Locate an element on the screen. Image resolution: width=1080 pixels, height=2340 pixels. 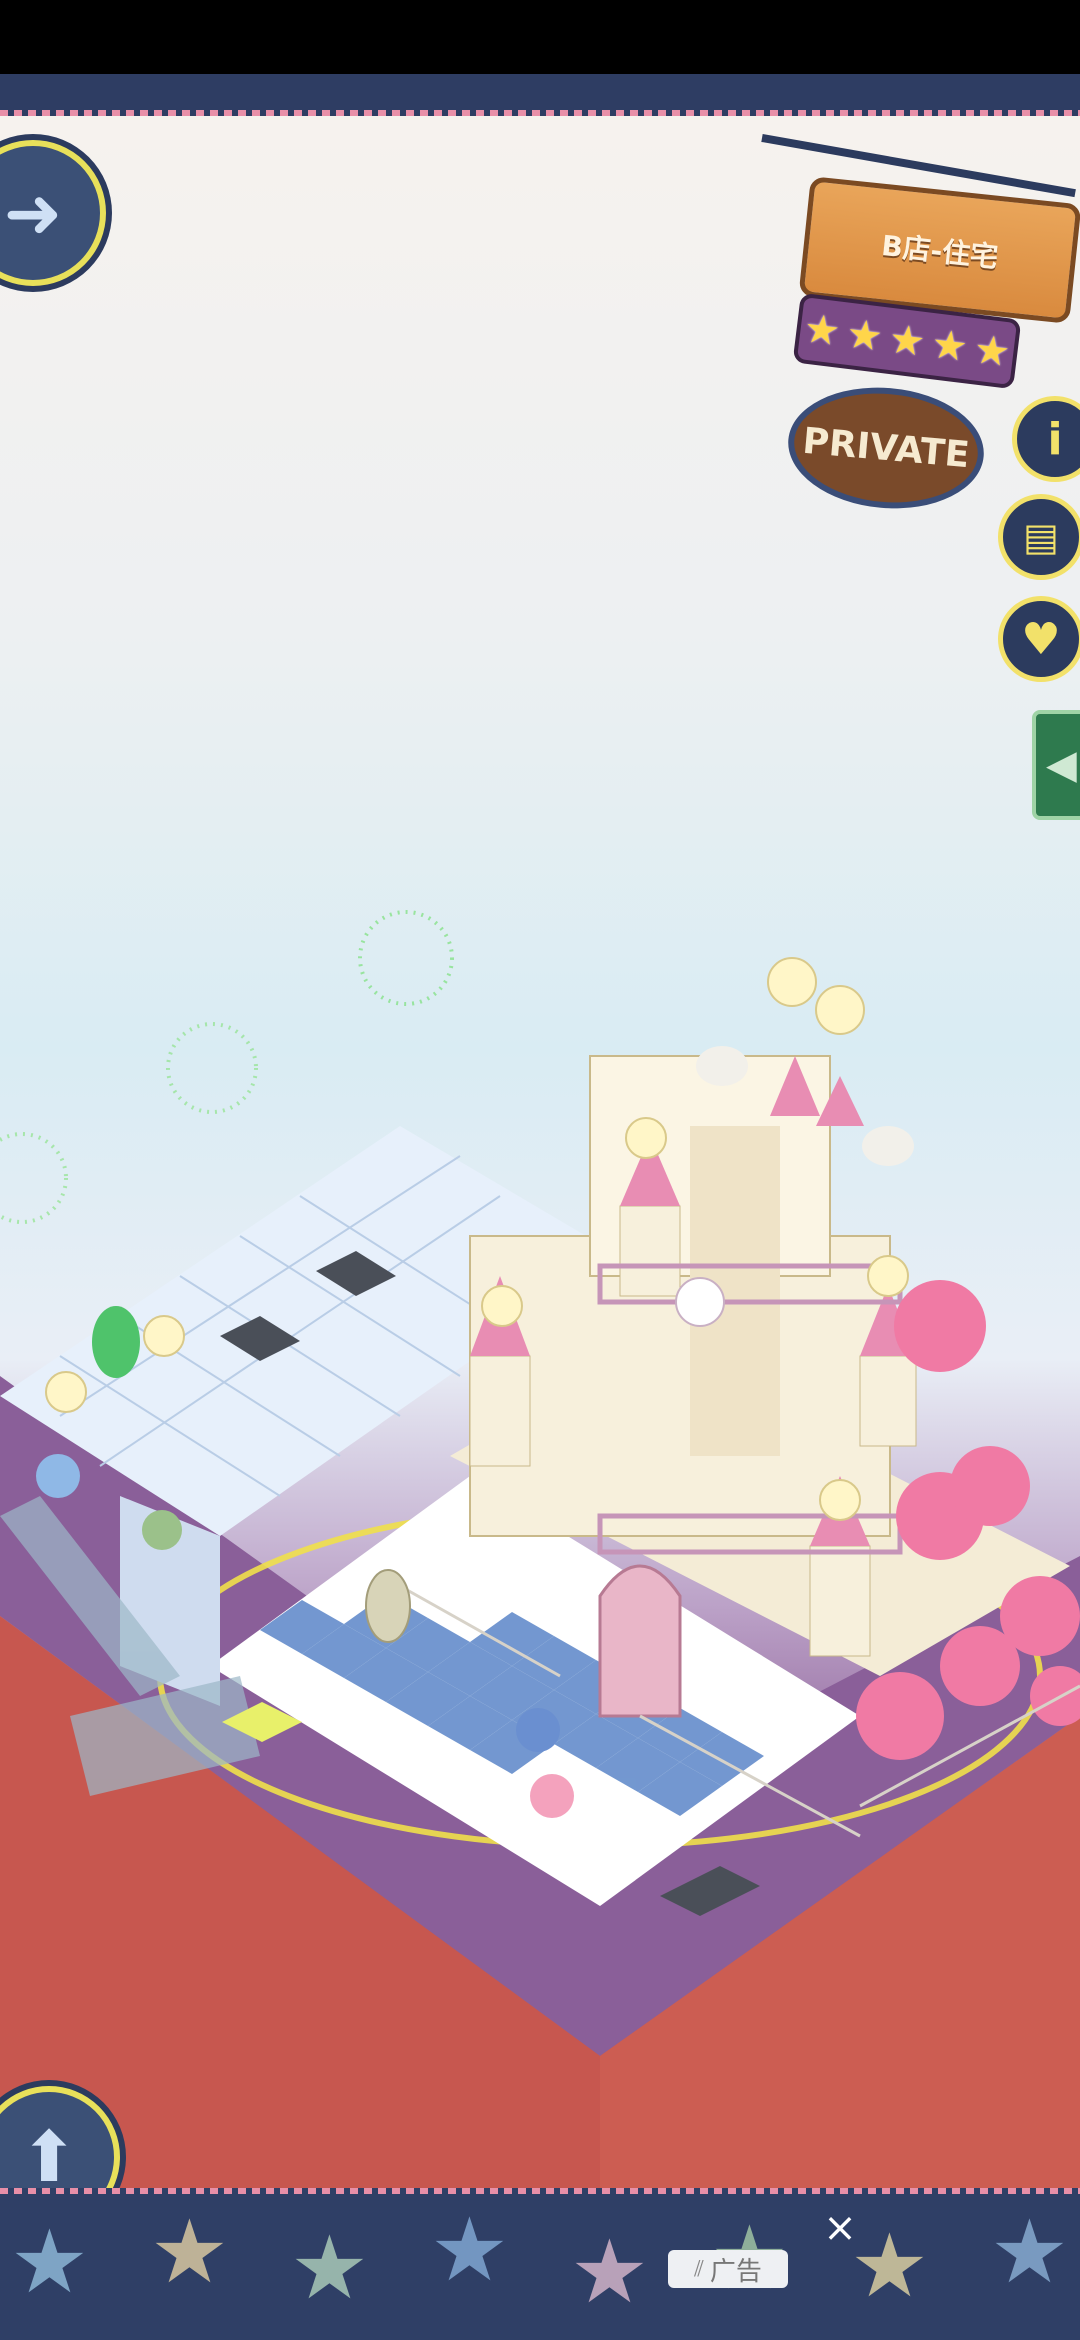
top-star-border is located at coordinates (540, 95).